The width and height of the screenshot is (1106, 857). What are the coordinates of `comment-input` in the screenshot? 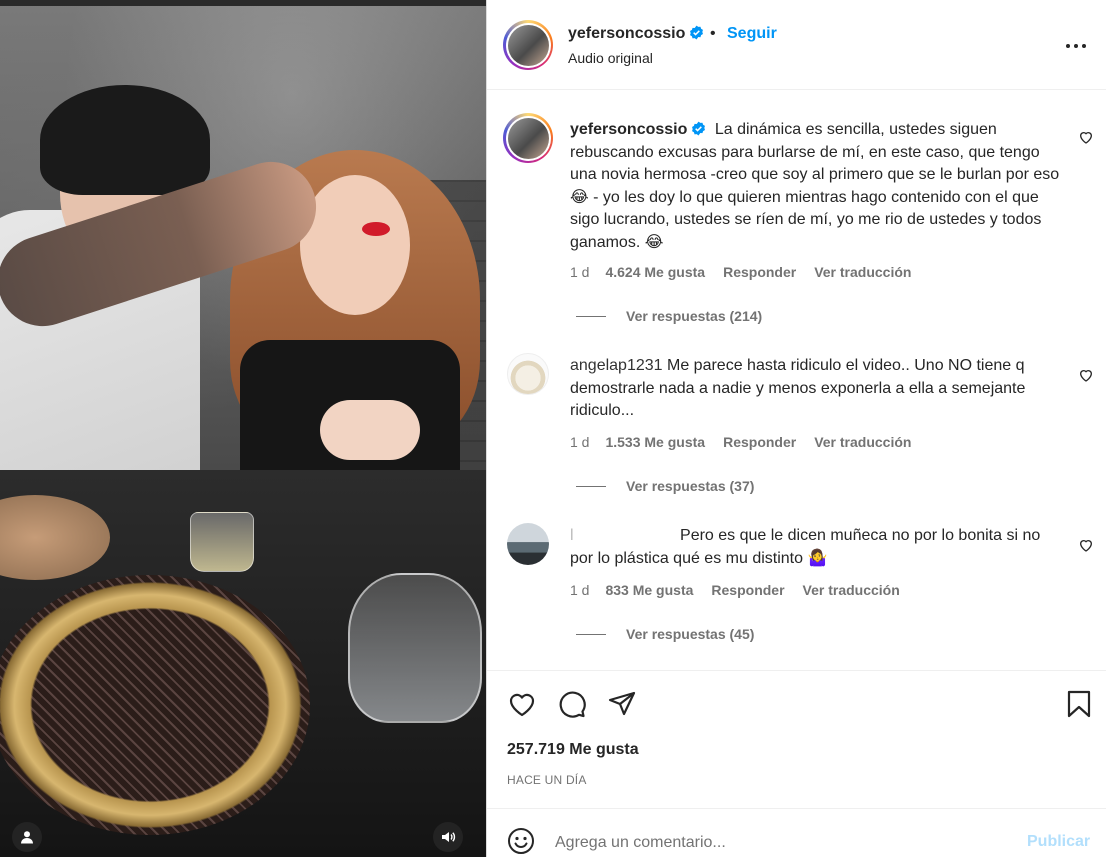 It's located at (780, 843).